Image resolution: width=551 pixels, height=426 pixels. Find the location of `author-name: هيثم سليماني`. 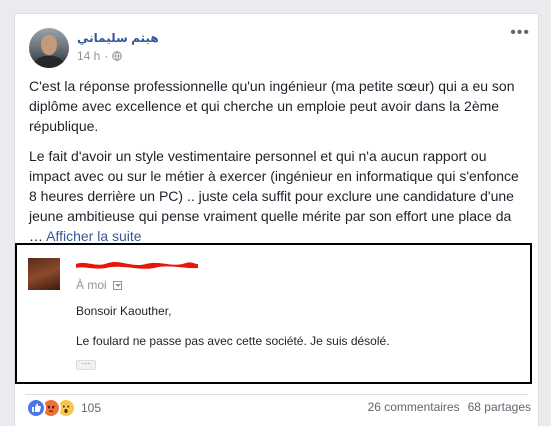

author-name: هيثم سليماني is located at coordinates (118, 38).